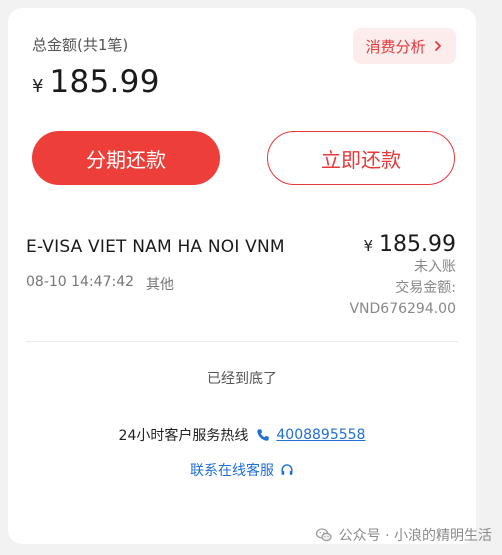 This screenshot has width=502, height=555. I want to click on spending-analysis-label: 消费分析, so click(395, 46).